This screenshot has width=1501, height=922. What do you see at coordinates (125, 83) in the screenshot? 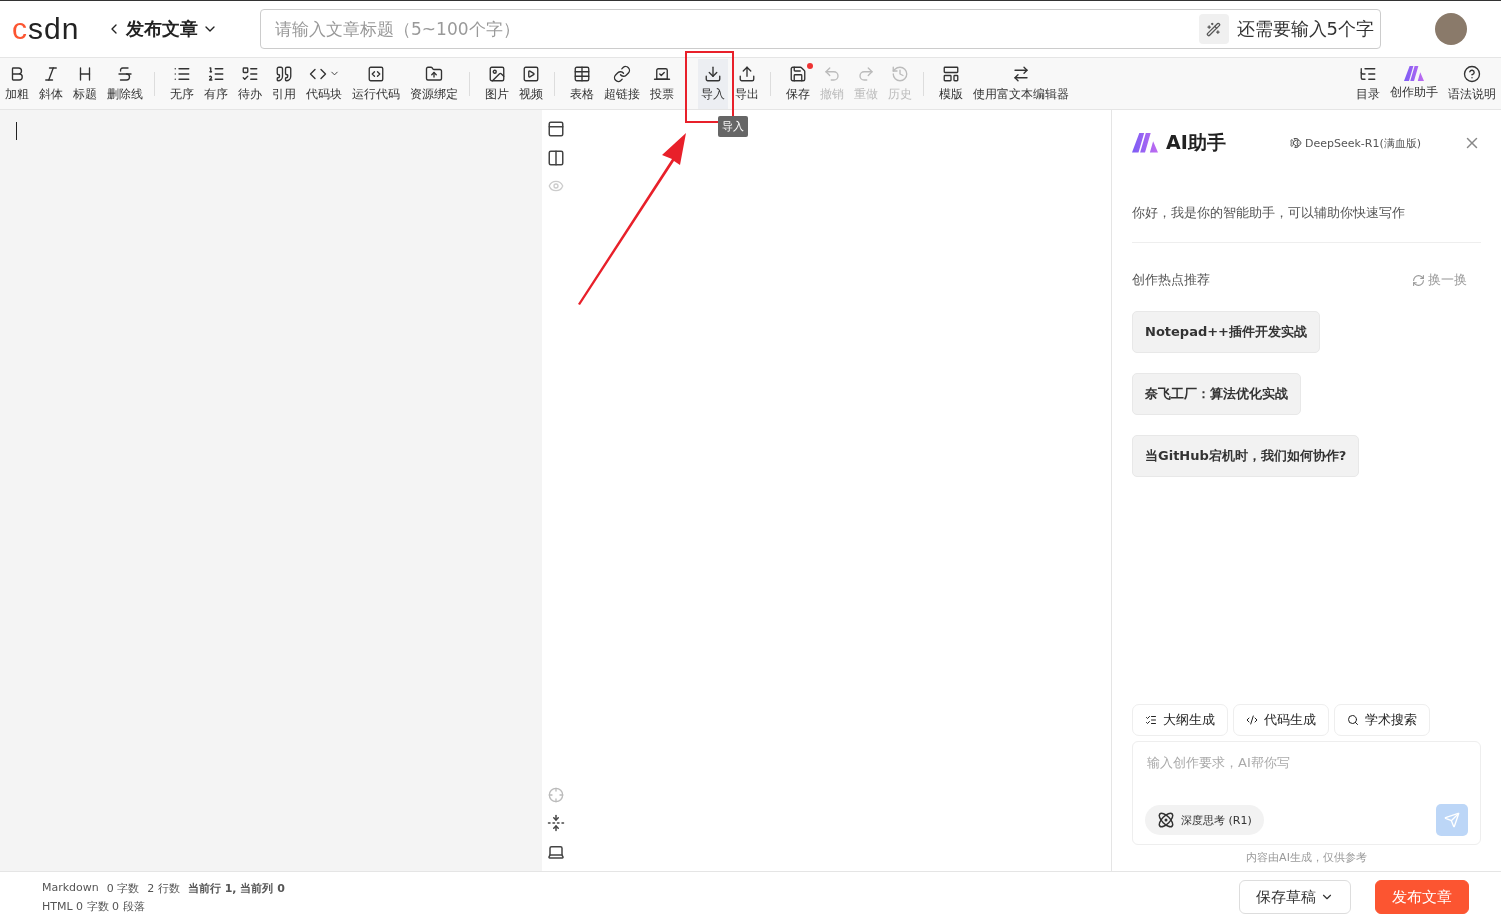
I see `toolbar-button: 删除线` at bounding box center [125, 83].